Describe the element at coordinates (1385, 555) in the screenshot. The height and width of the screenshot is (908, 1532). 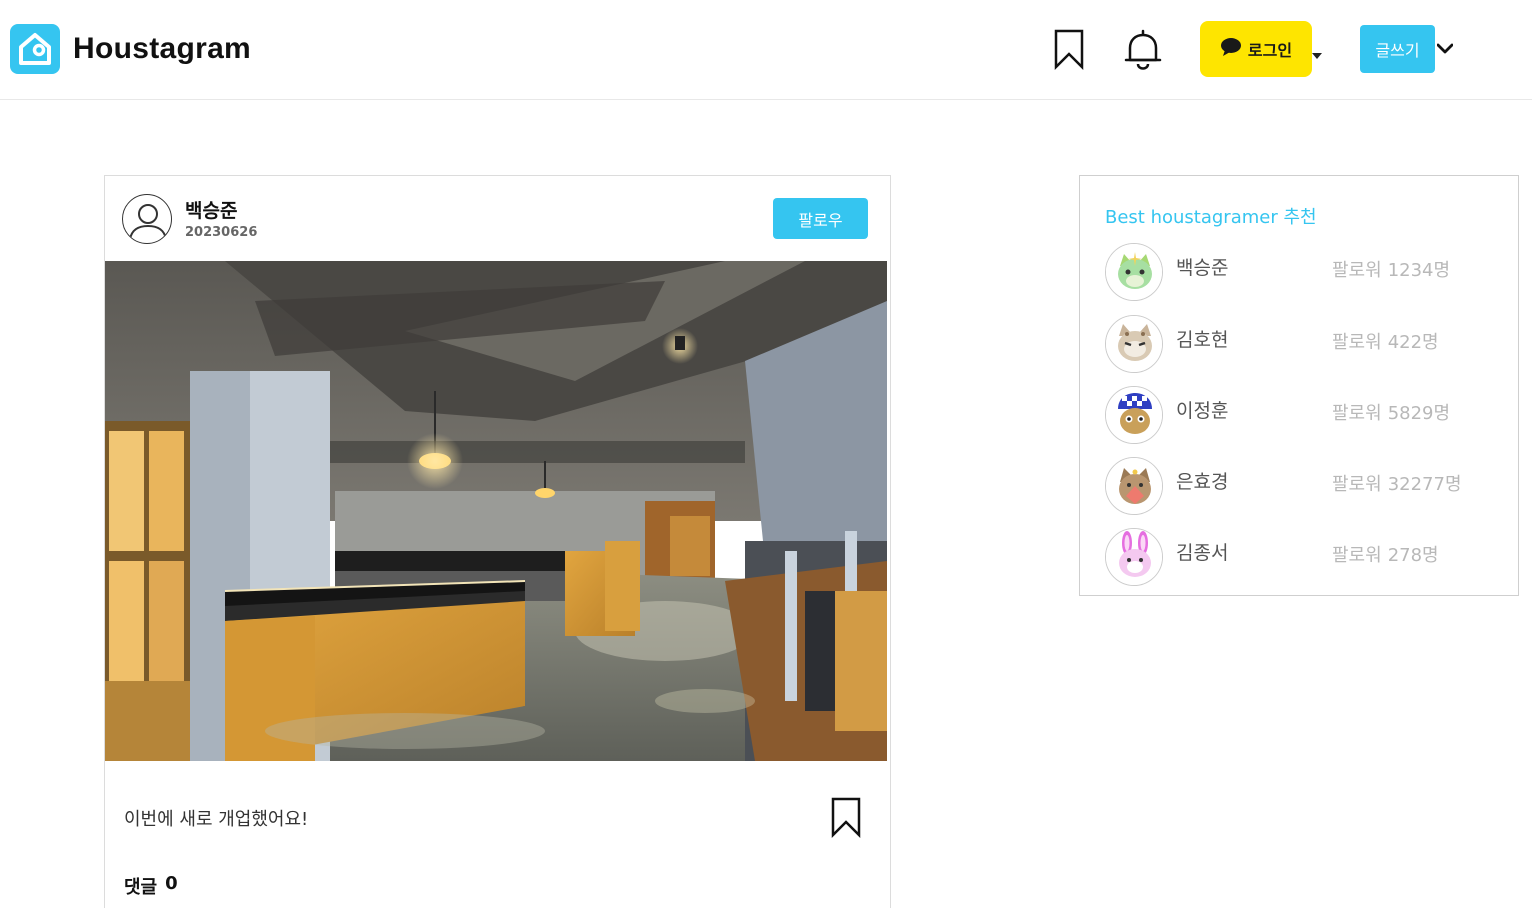
I see `recommend-user-followers: 팔로워 278명` at that location.